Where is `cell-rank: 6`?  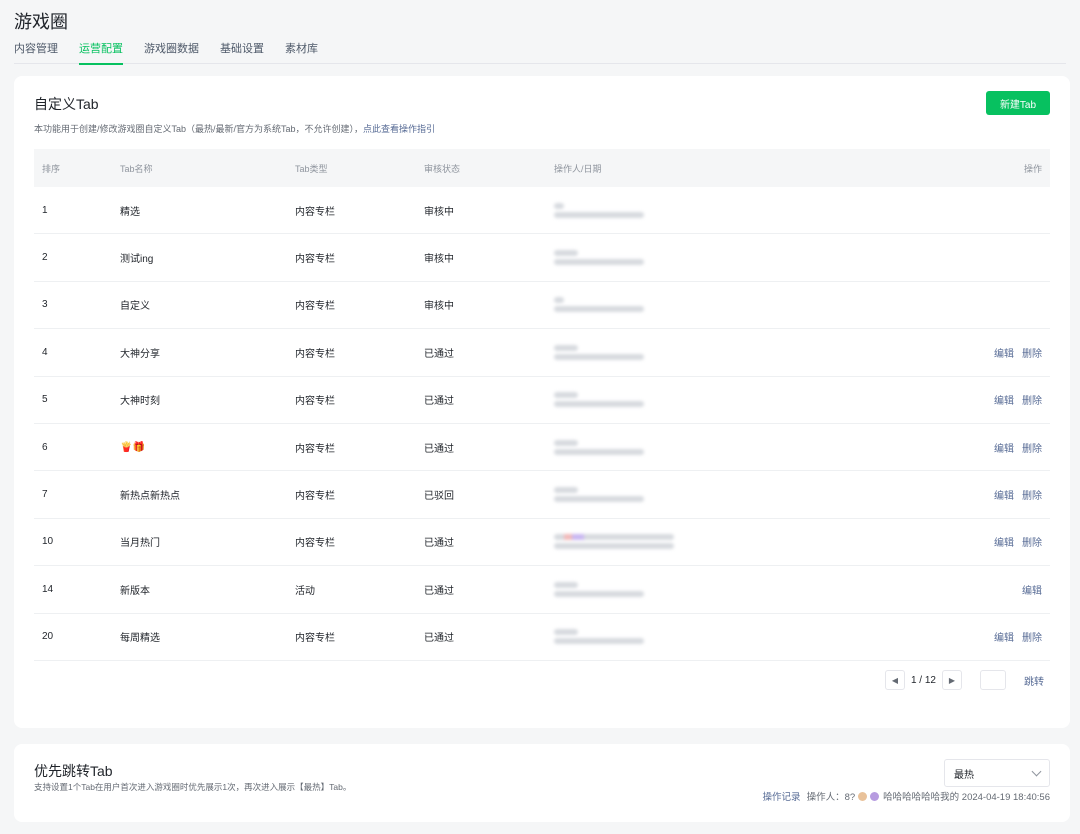
cell-rank: 6 is located at coordinates (45, 447).